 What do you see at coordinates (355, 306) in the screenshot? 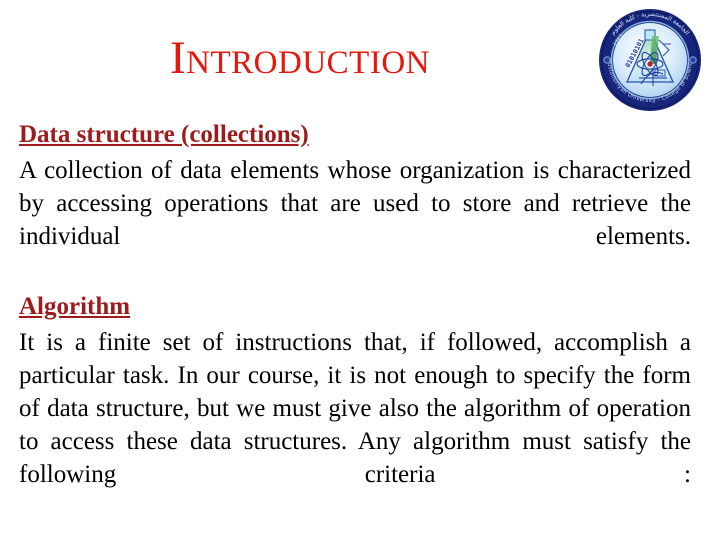
I see `section-heading-algorithm: Algorithm` at bounding box center [355, 306].